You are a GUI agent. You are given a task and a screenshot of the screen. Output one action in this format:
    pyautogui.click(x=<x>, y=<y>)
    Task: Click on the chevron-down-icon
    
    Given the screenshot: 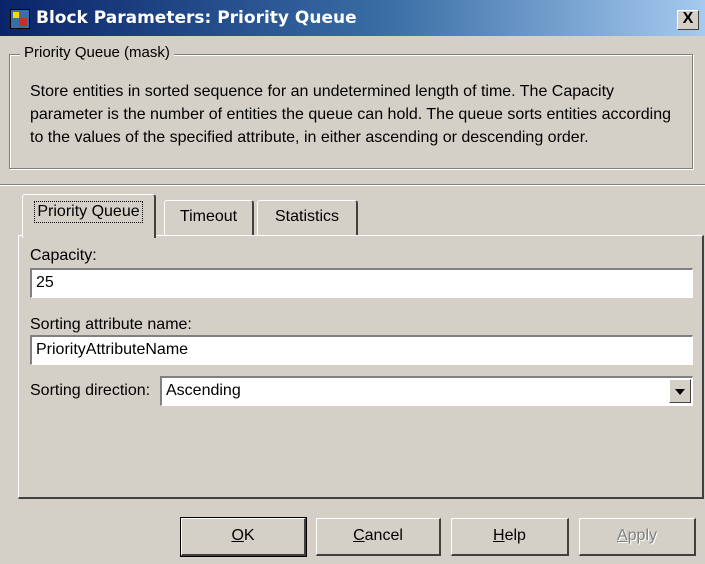 What is the action you would take?
    pyautogui.click(x=680, y=391)
    